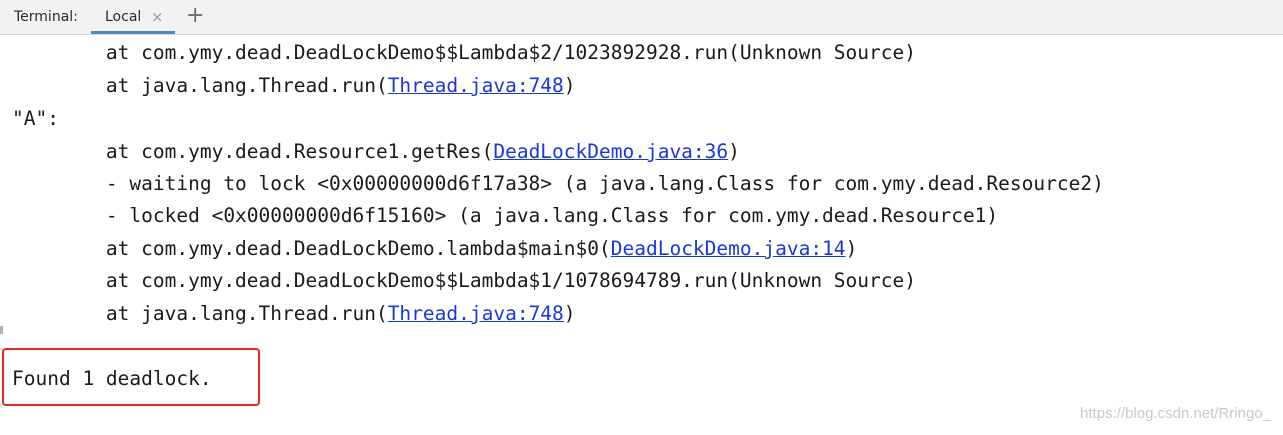  I want to click on thread-name: "A":, so click(35, 118).